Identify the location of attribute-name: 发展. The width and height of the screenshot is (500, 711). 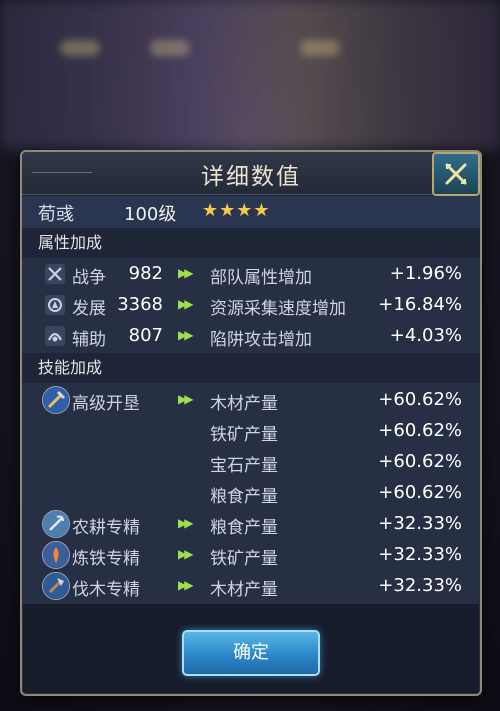
(89, 309).